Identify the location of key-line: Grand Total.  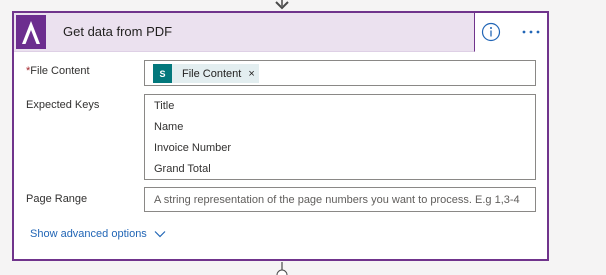
(182, 169).